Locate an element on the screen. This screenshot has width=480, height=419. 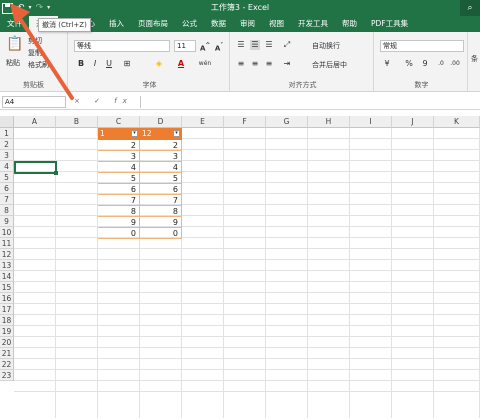
align-bottom-icon: ☰ is located at coordinates (269, 45).